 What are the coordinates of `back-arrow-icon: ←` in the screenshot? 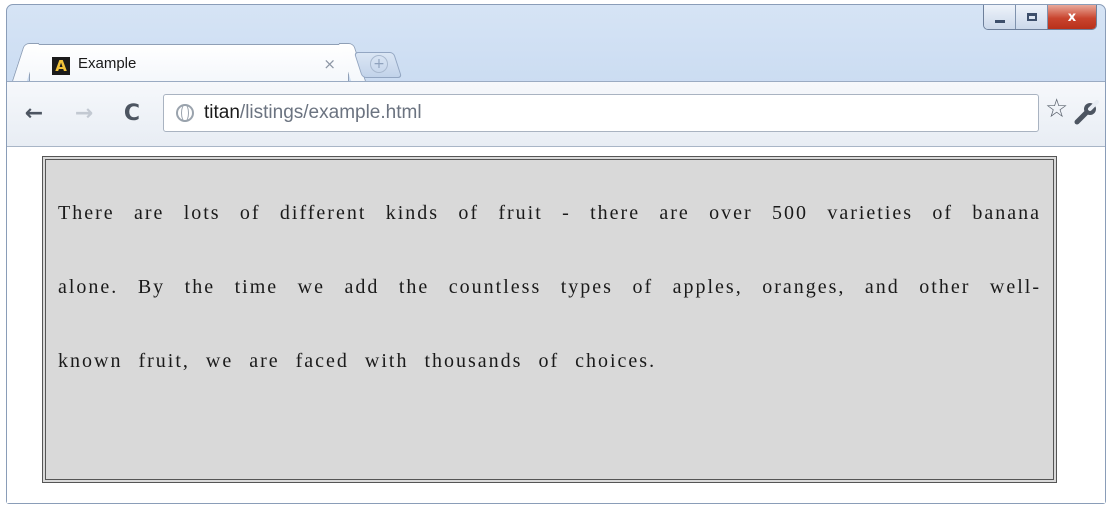 It's located at (34, 113).